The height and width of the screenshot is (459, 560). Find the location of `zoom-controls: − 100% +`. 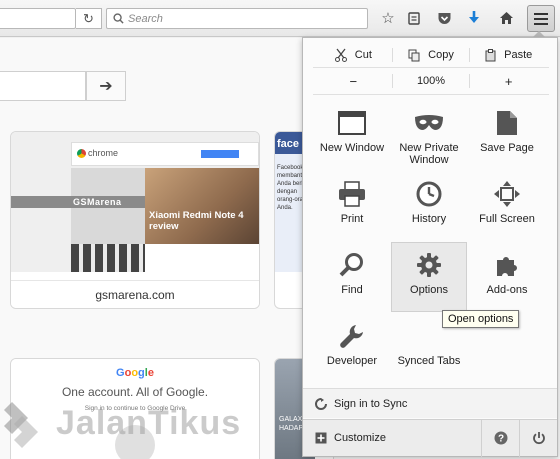

zoom-controls: − 100% + is located at coordinates (431, 81).